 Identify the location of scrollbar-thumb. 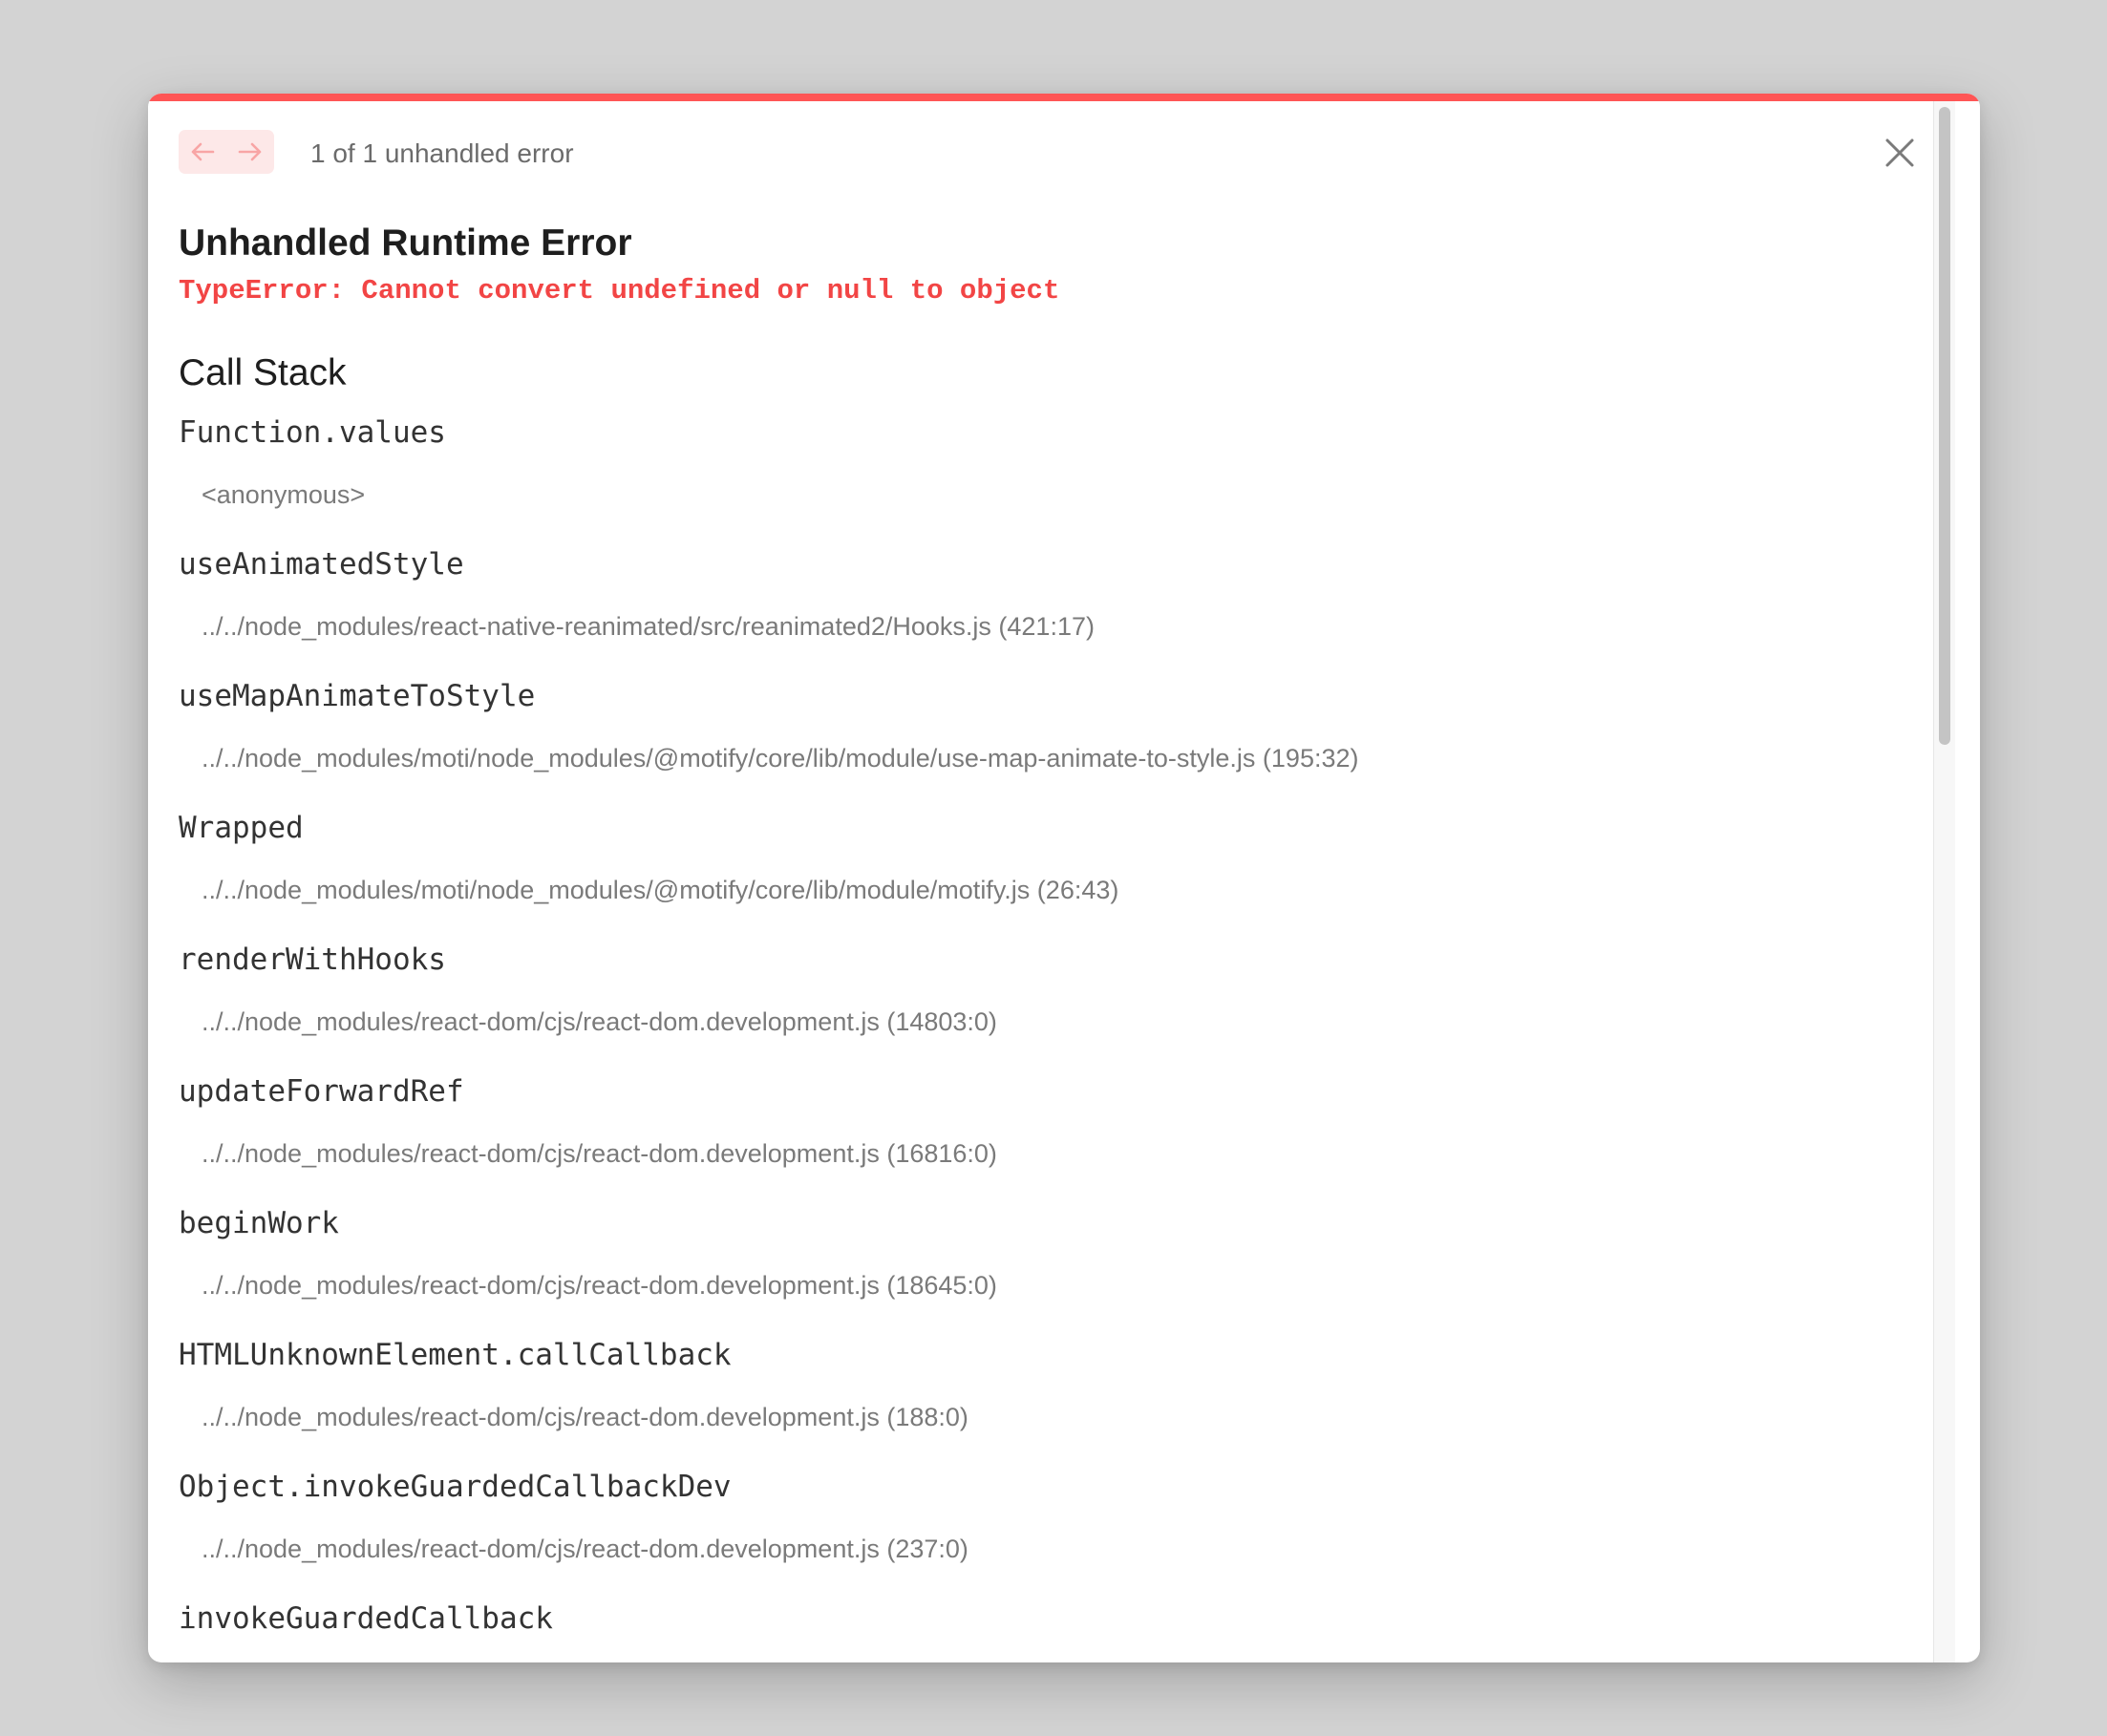
(1944, 426).